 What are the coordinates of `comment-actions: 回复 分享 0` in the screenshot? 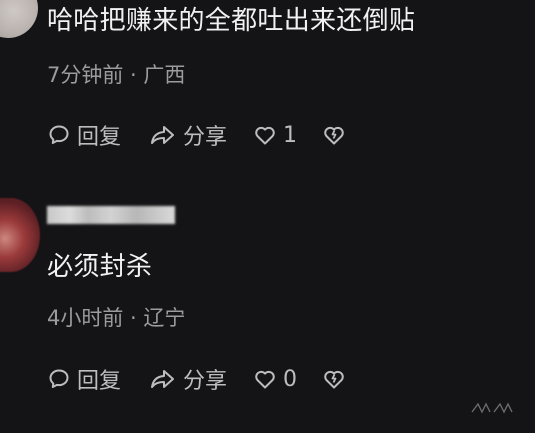 It's located at (196, 379).